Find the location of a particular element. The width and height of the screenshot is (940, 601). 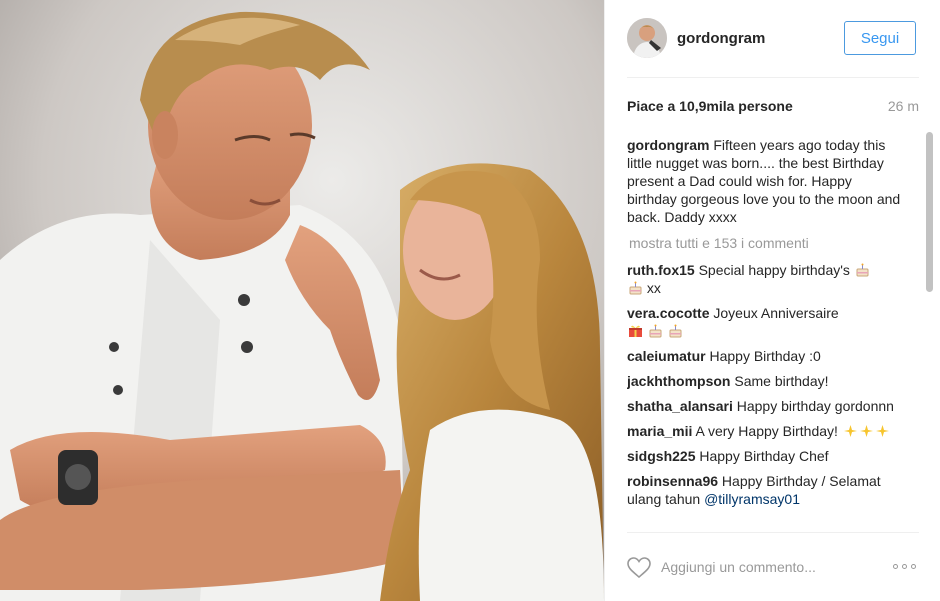

more-options-icon is located at coordinates (906, 566).